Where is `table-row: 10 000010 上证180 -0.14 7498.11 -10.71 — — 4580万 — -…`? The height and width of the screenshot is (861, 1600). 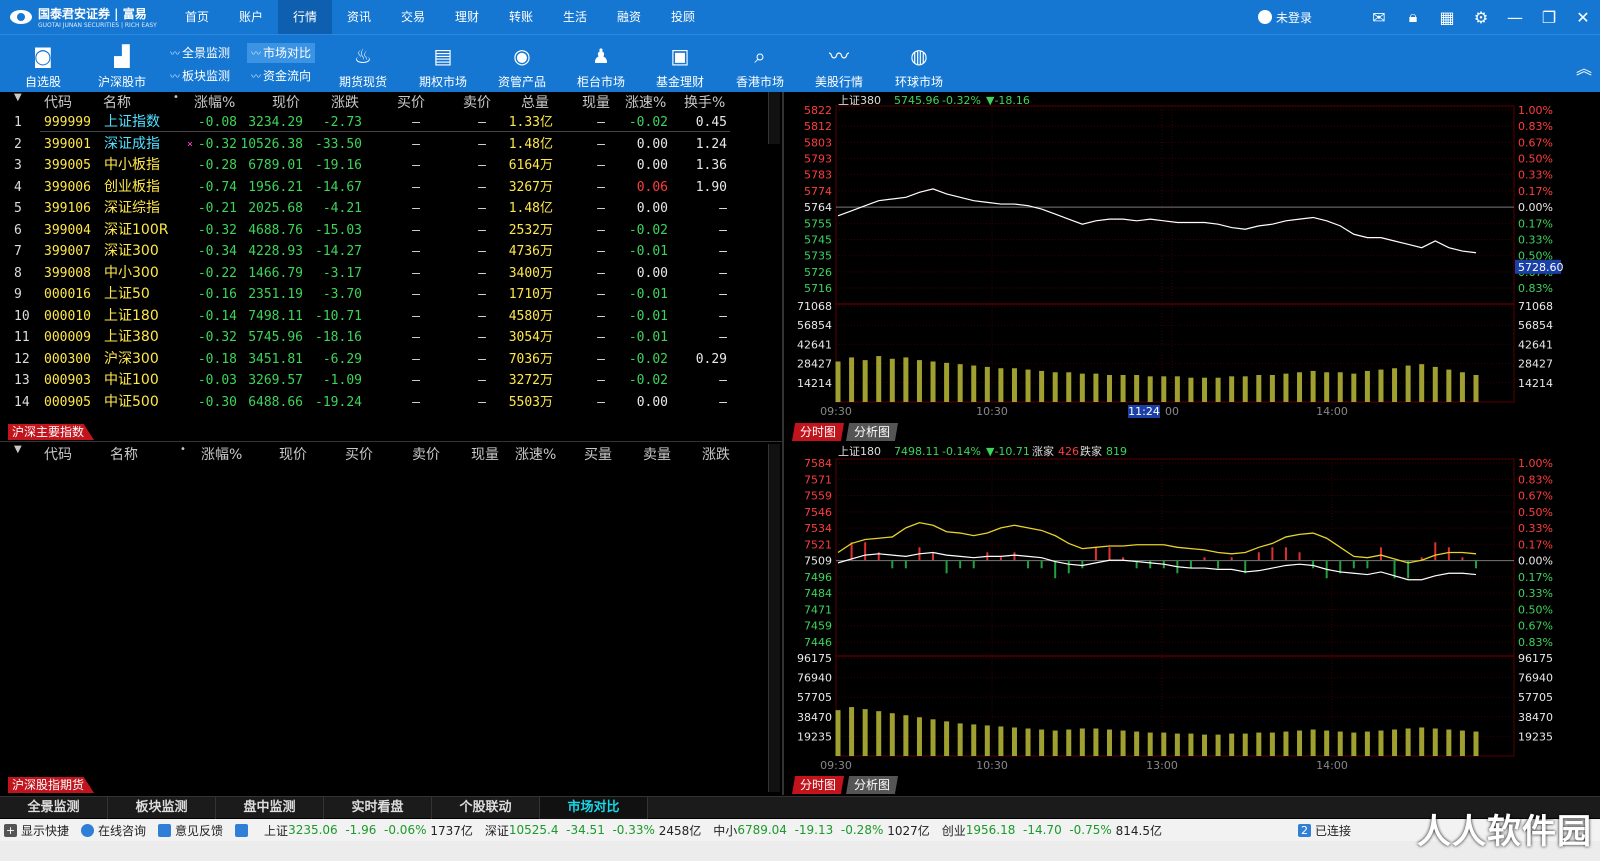 table-row: 10 000010 上证180 -0.14 7498.11 -10.71 — — 4580万 — -… is located at coordinates (380, 316).